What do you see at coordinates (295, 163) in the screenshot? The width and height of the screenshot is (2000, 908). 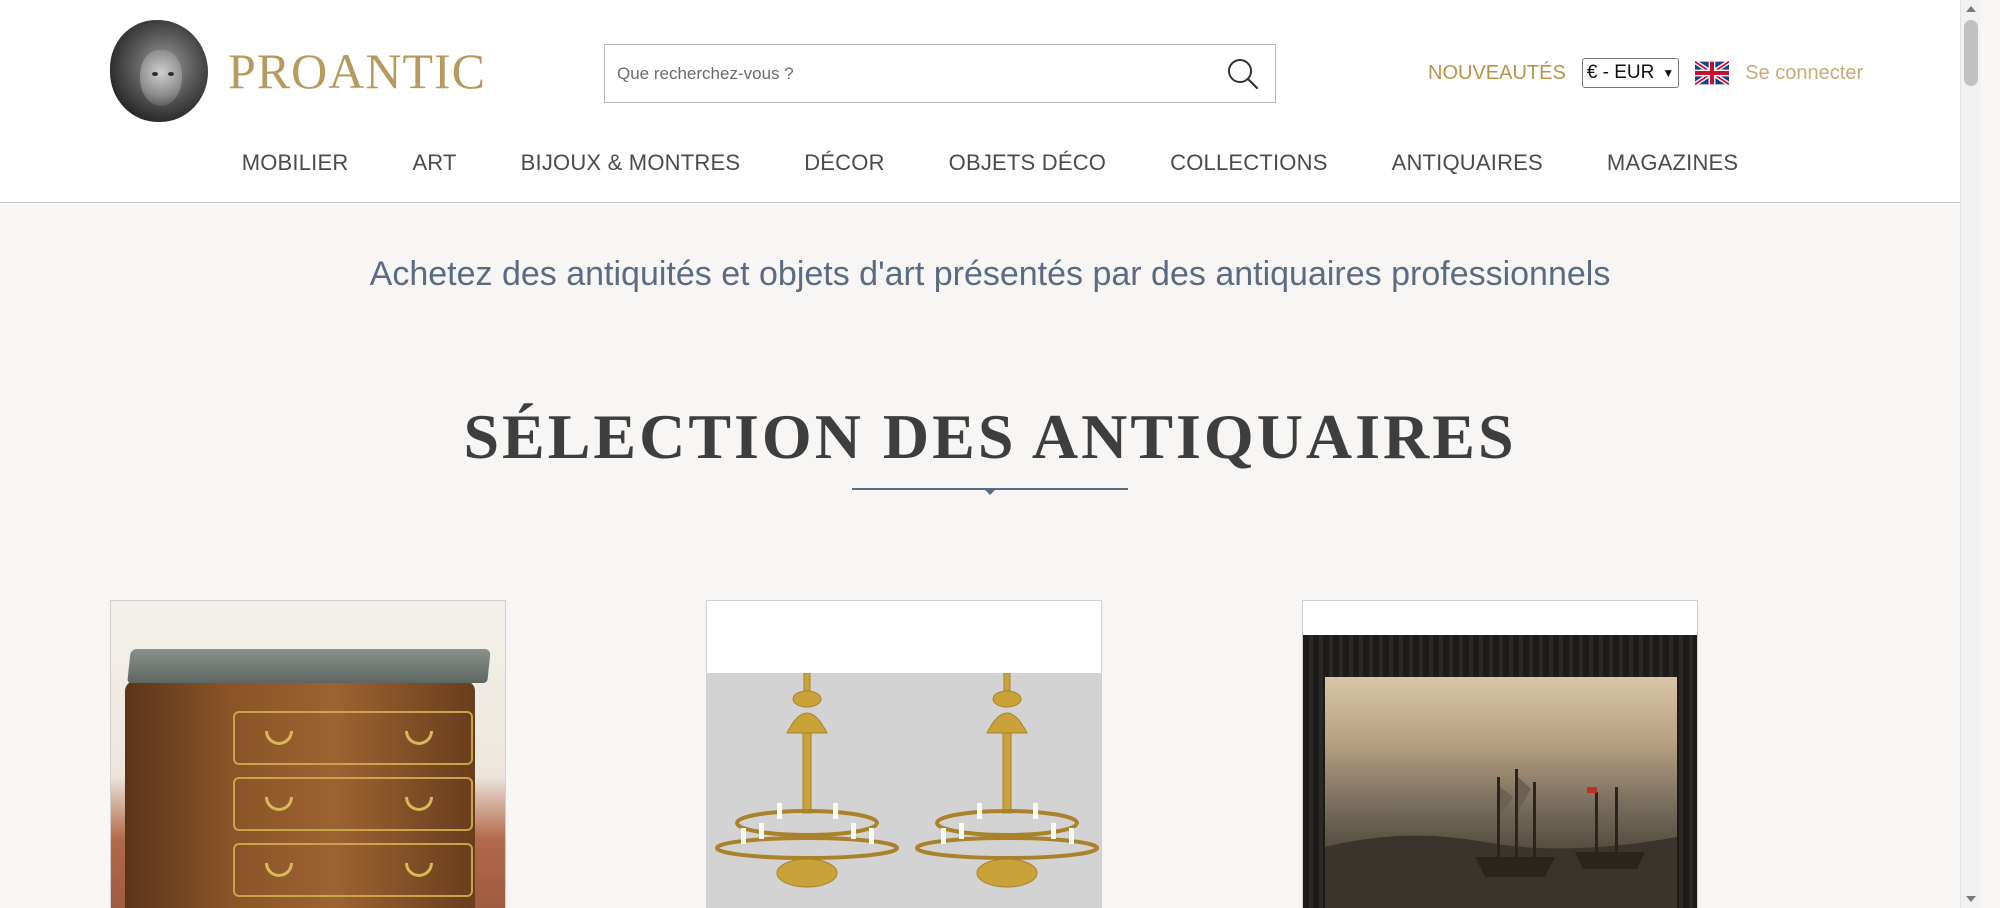 I see `nav-item-mobilier: MOBILIER` at bounding box center [295, 163].